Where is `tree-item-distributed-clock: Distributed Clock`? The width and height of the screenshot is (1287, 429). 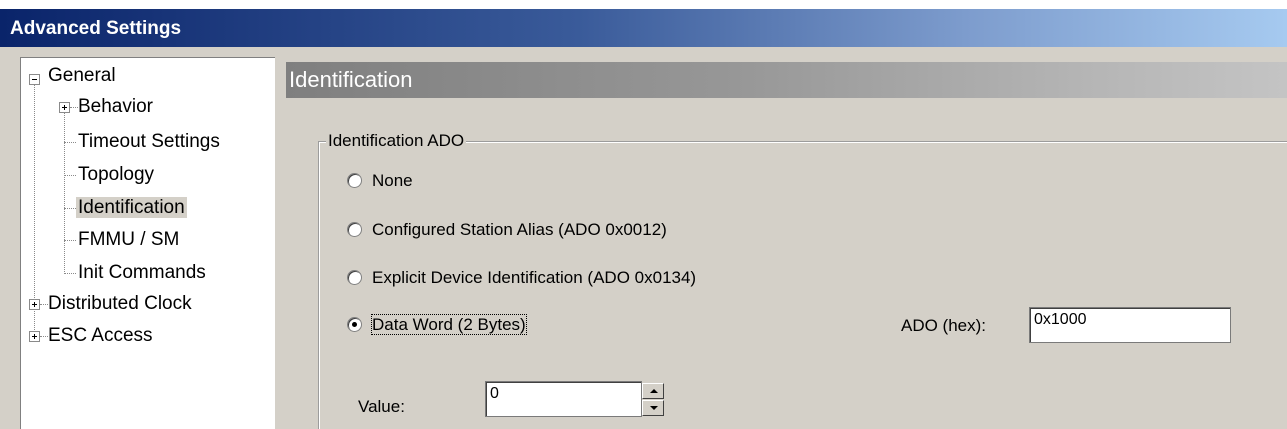
tree-item-distributed-clock: Distributed Clock is located at coordinates (120, 304).